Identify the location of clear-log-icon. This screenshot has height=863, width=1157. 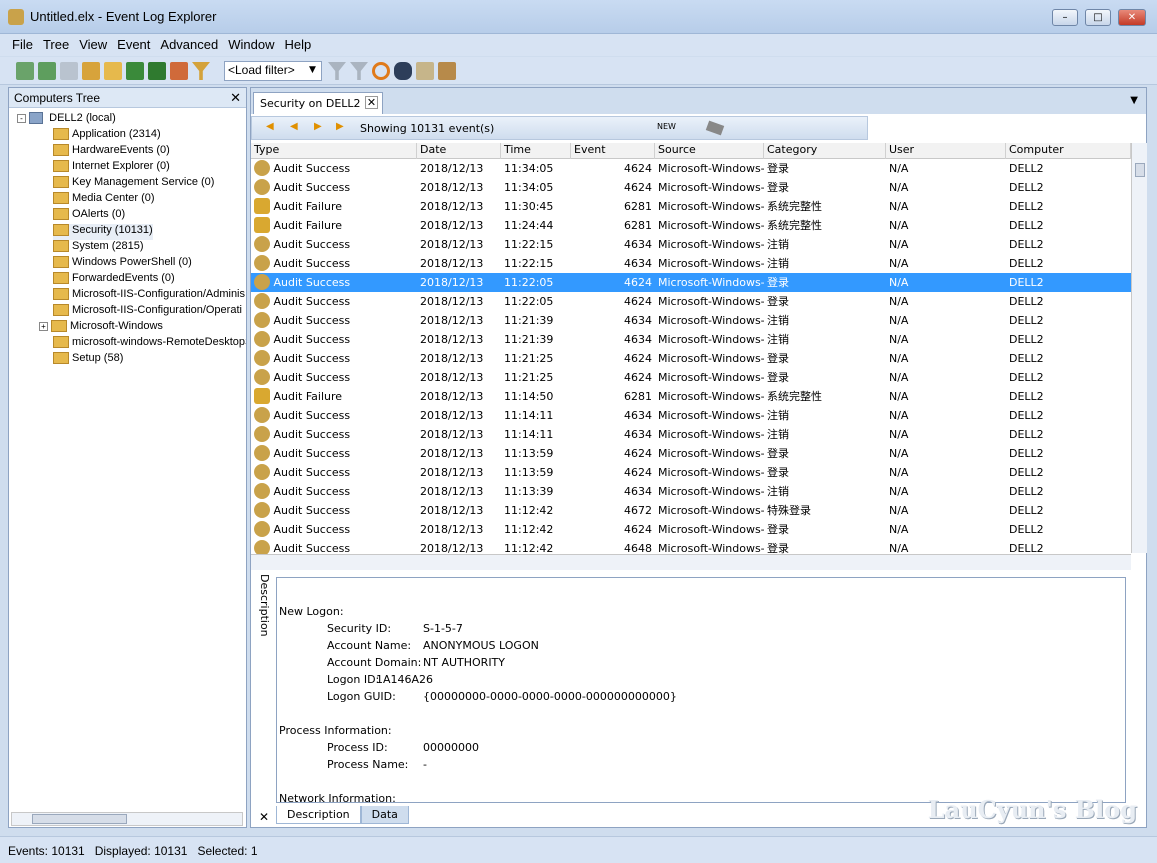
(179, 71).